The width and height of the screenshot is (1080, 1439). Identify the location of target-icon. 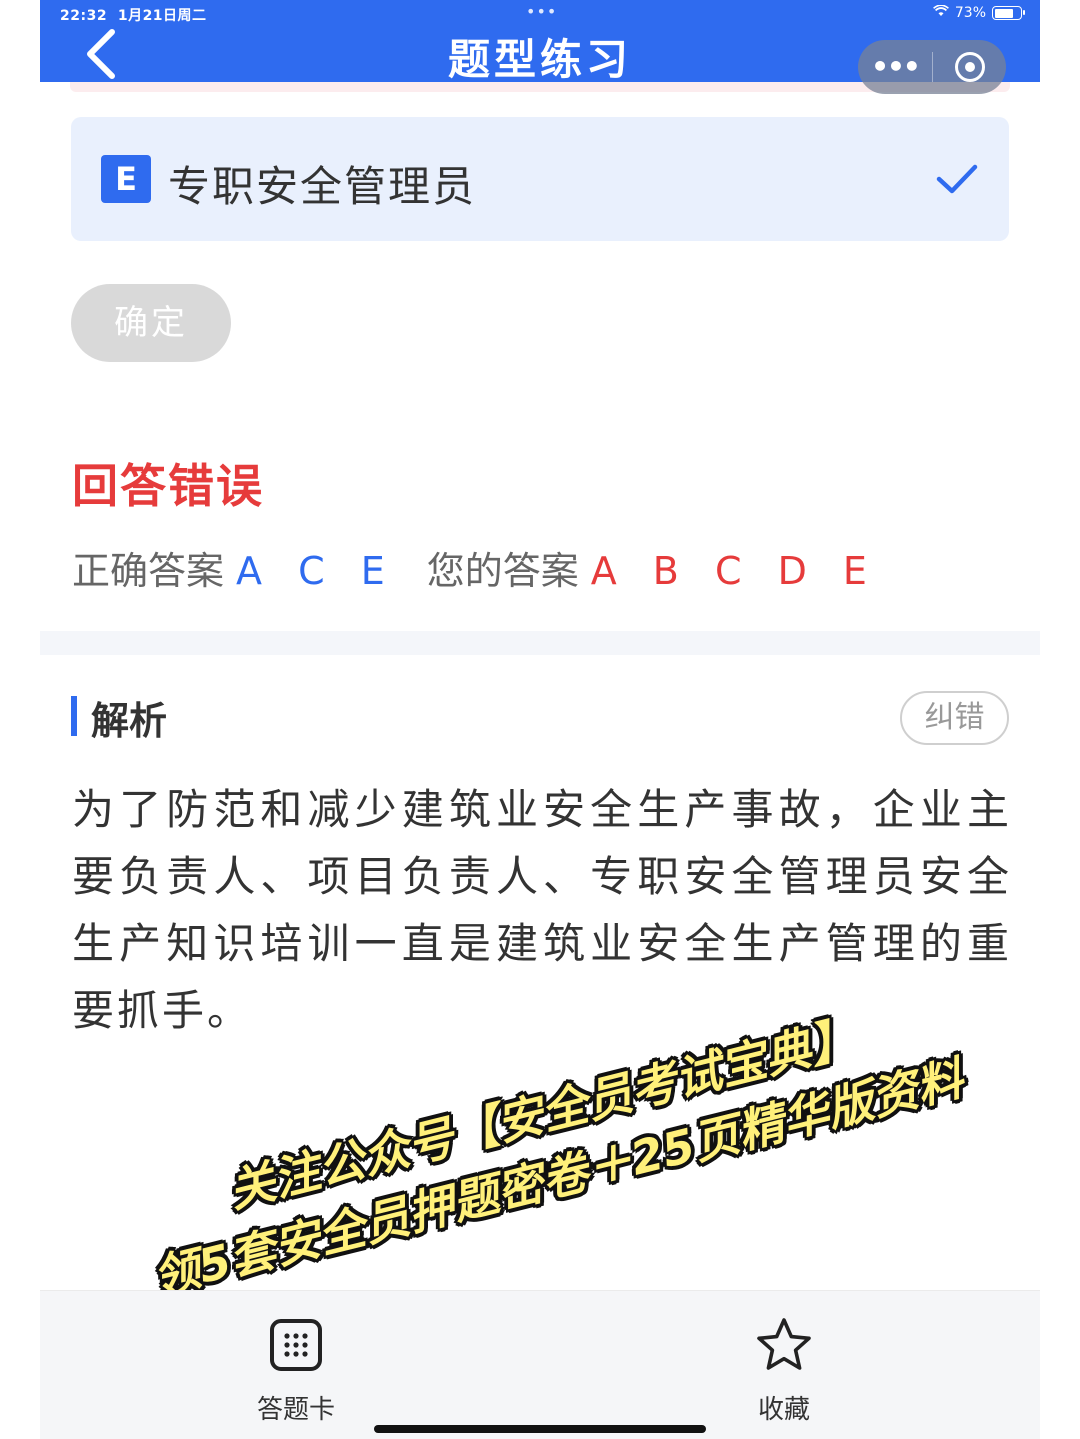
(969, 67).